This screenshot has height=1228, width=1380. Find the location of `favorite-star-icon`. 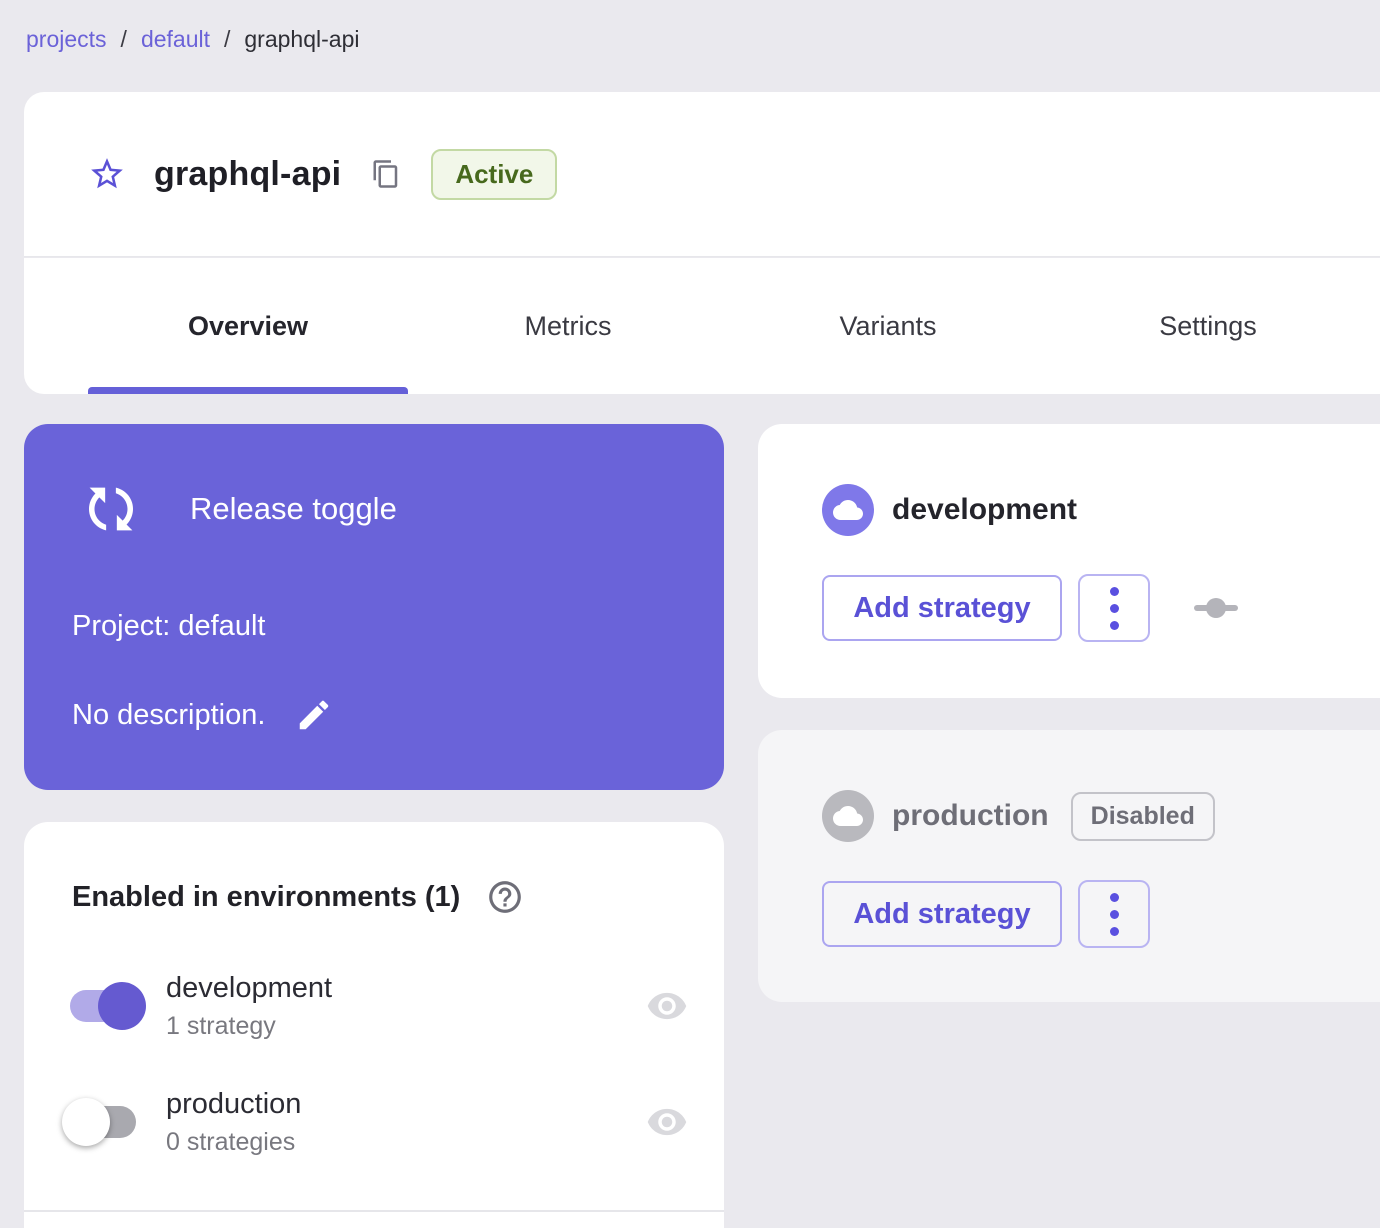

favorite-star-icon is located at coordinates (107, 174).